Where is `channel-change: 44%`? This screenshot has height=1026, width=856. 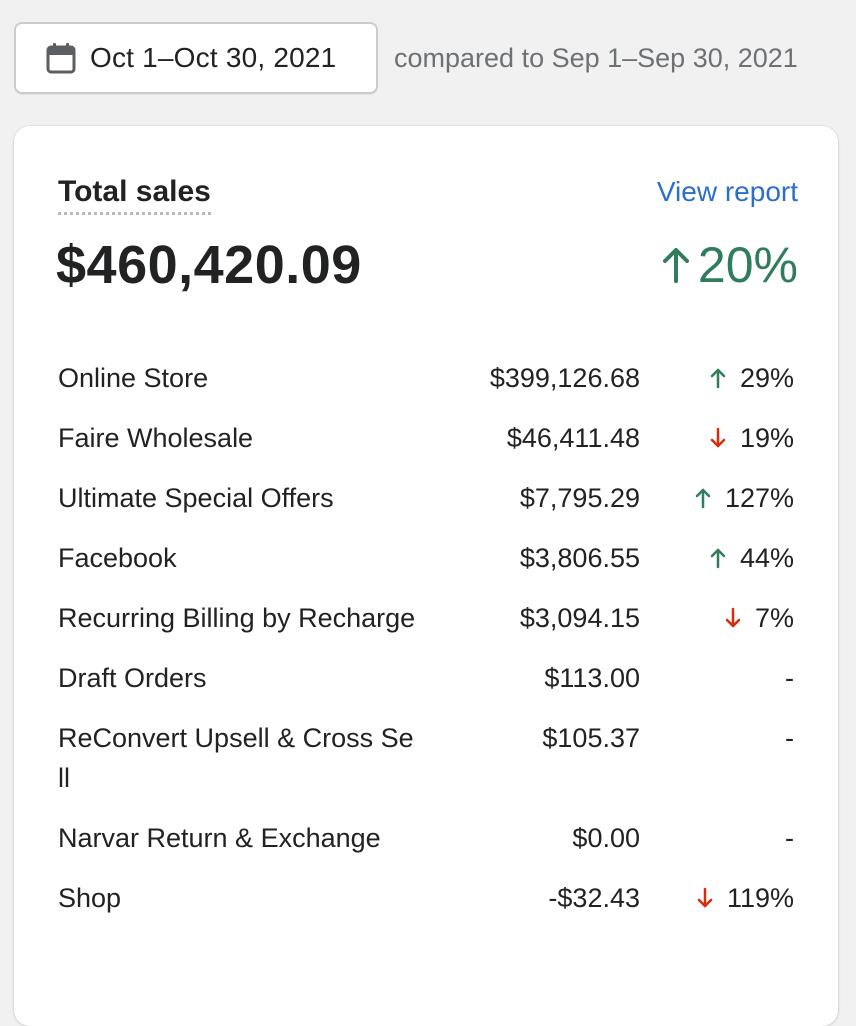 channel-change: 44% is located at coordinates (717, 558).